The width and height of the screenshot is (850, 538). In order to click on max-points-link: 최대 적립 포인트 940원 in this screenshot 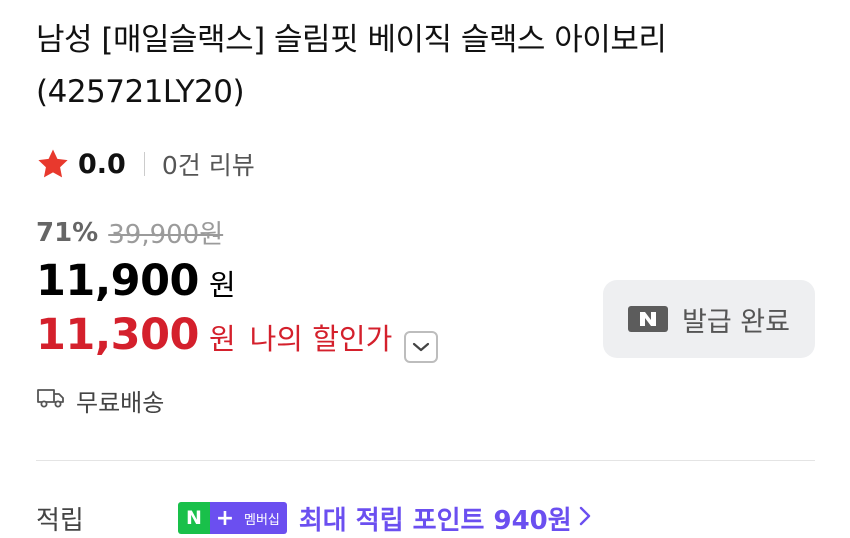, I will do `click(435, 518)`.